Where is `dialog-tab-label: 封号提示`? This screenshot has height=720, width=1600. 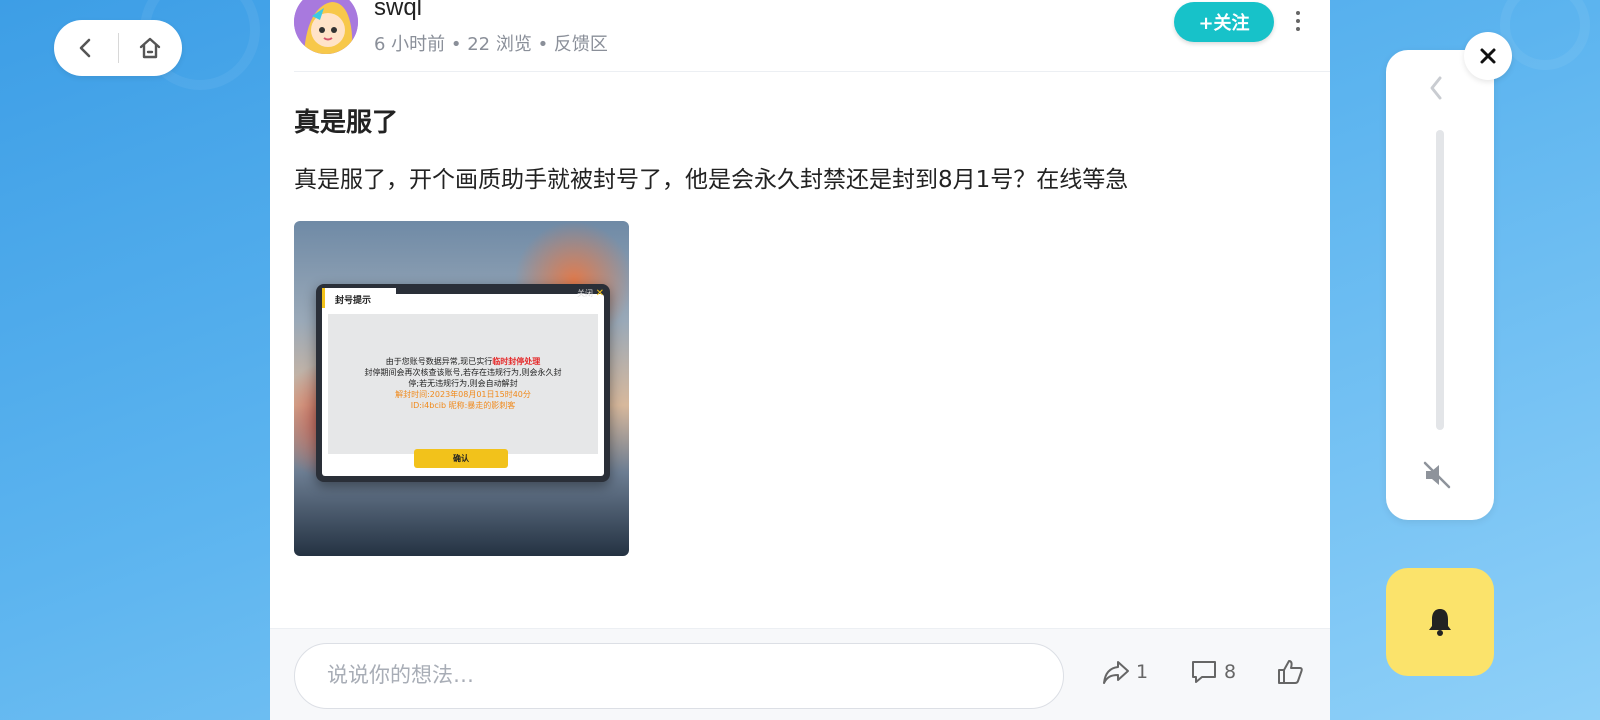 dialog-tab-label: 封号提示 is located at coordinates (359, 298).